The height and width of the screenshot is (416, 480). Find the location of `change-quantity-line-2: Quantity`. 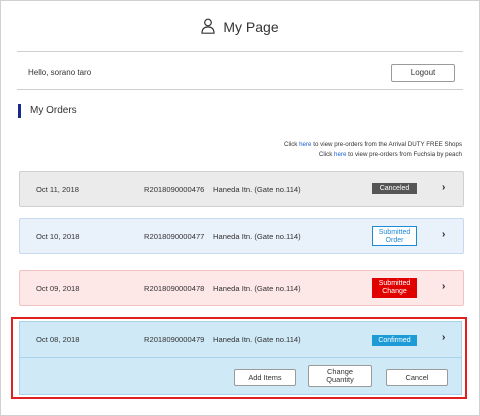

change-quantity-line-2: Quantity is located at coordinates (340, 379).